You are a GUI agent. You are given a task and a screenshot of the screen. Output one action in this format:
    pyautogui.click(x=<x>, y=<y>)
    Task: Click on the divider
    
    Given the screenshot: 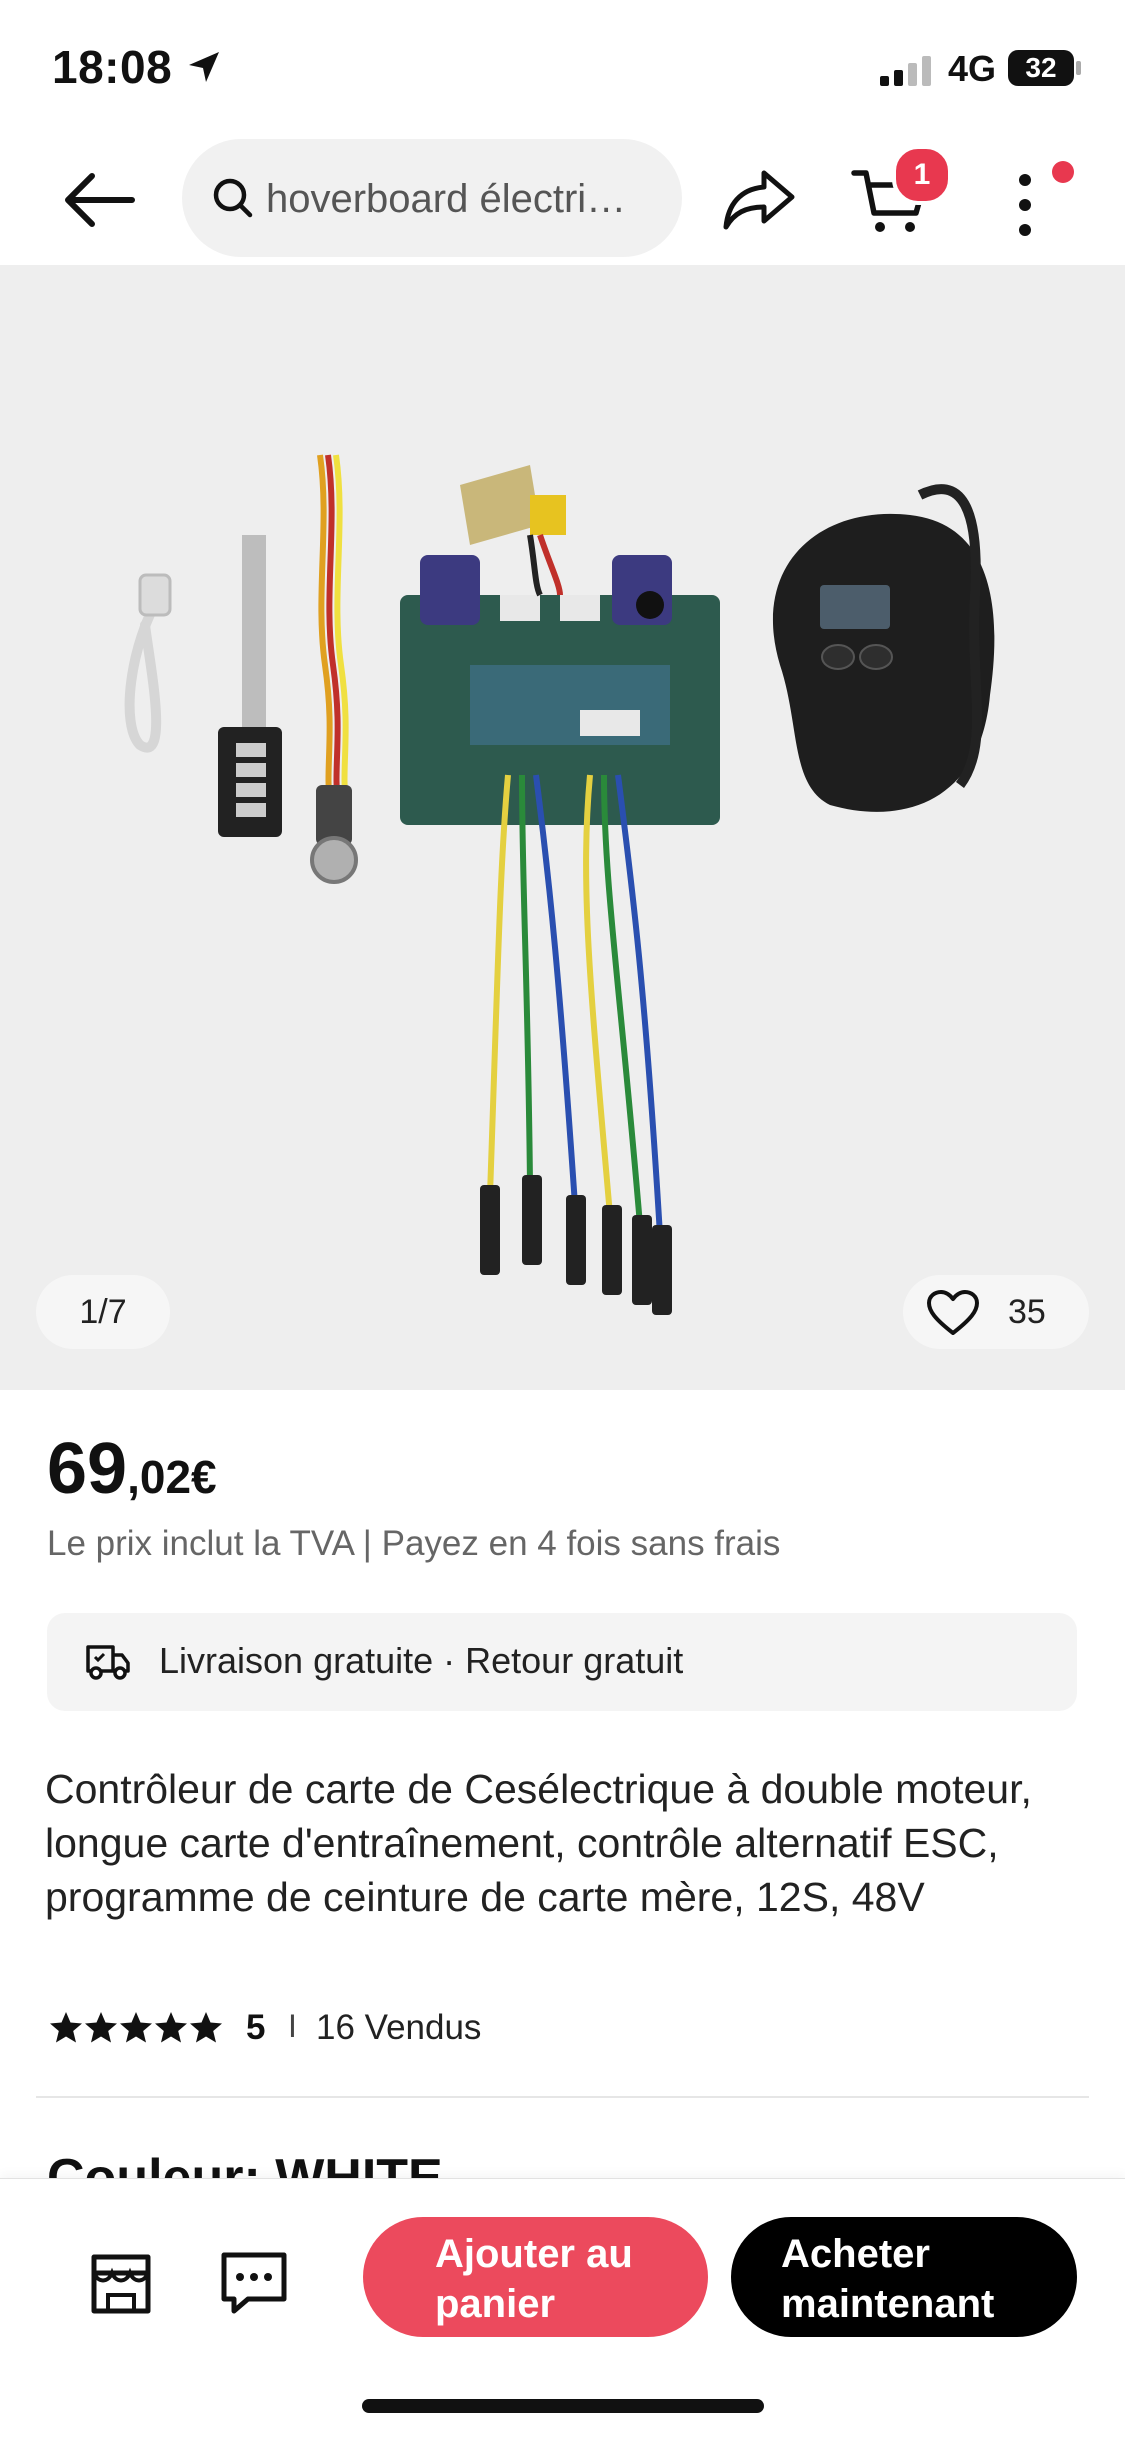 What is the action you would take?
    pyautogui.click(x=562, y=2097)
    